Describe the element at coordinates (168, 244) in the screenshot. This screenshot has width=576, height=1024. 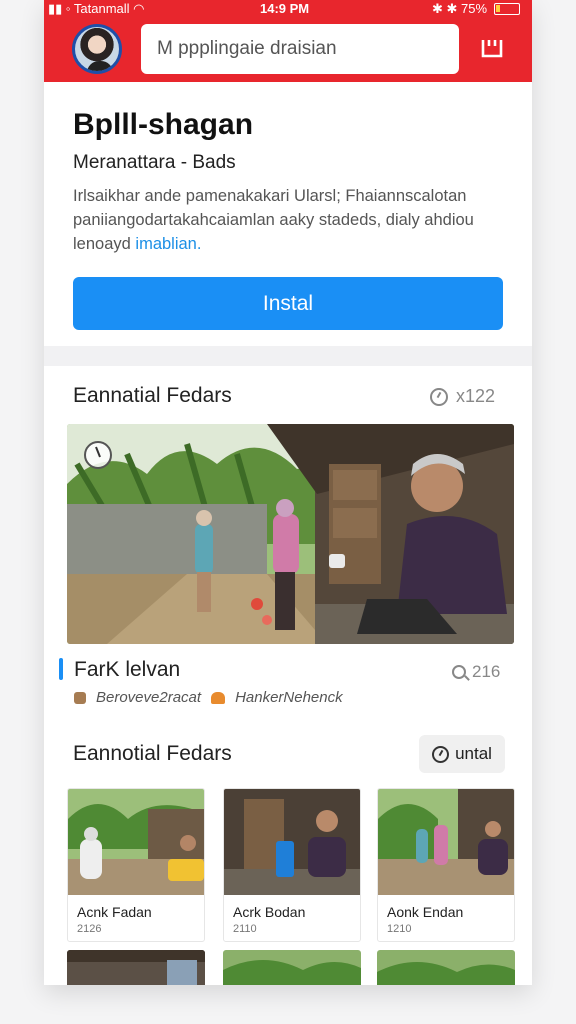
I see `description-link: imablian.` at that location.